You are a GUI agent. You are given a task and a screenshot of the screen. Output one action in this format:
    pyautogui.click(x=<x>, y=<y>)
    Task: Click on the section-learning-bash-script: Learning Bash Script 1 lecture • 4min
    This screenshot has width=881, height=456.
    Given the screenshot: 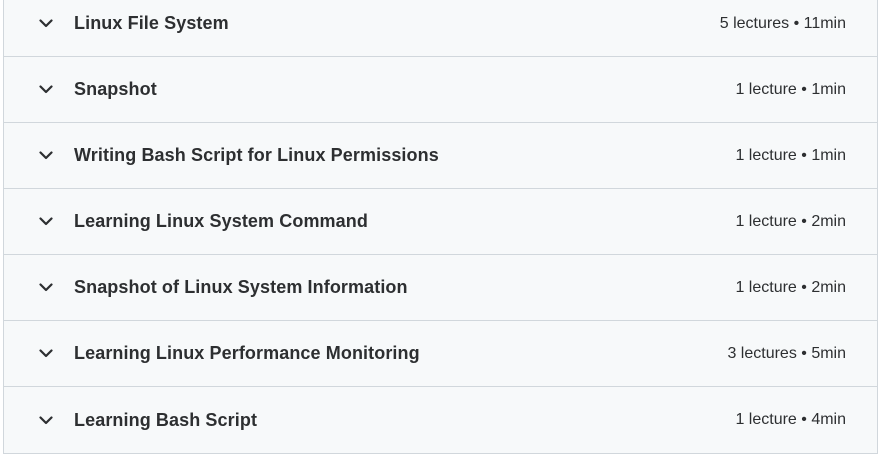 What is the action you would take?
    pyautogui.click(x=440, y=420)
    